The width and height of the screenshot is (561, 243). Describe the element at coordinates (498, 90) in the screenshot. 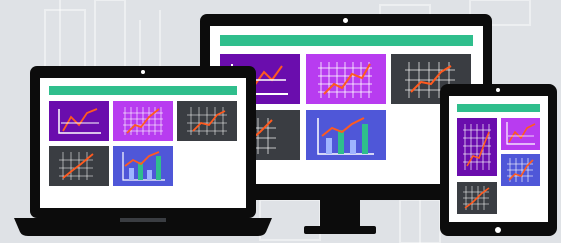

I see `tablet-camera` at that location.